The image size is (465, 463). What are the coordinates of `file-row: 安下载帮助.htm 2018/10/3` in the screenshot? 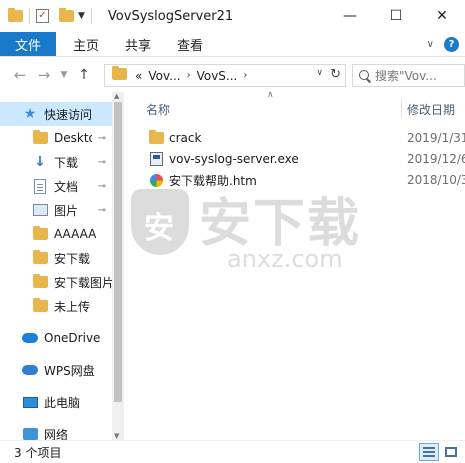 It's located at (306, 180).